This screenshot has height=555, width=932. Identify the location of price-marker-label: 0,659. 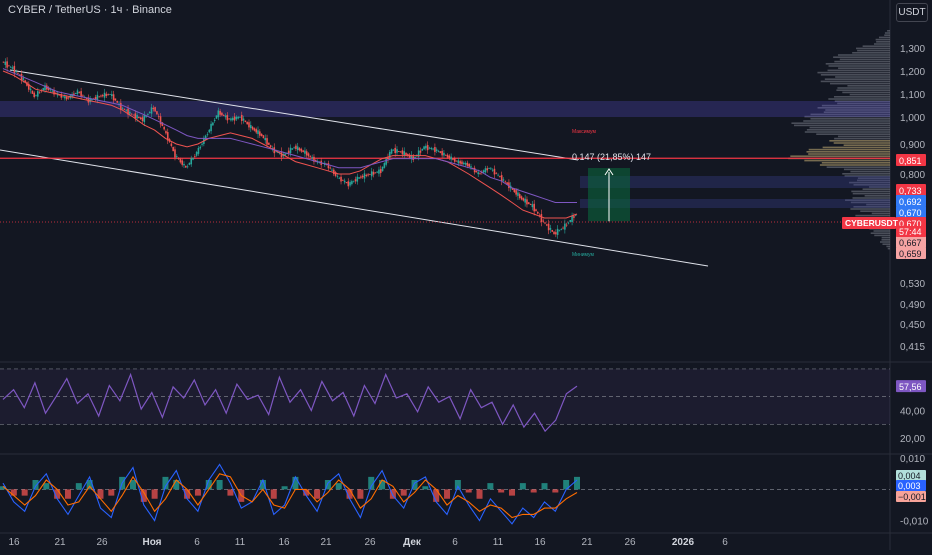
(910, 254).